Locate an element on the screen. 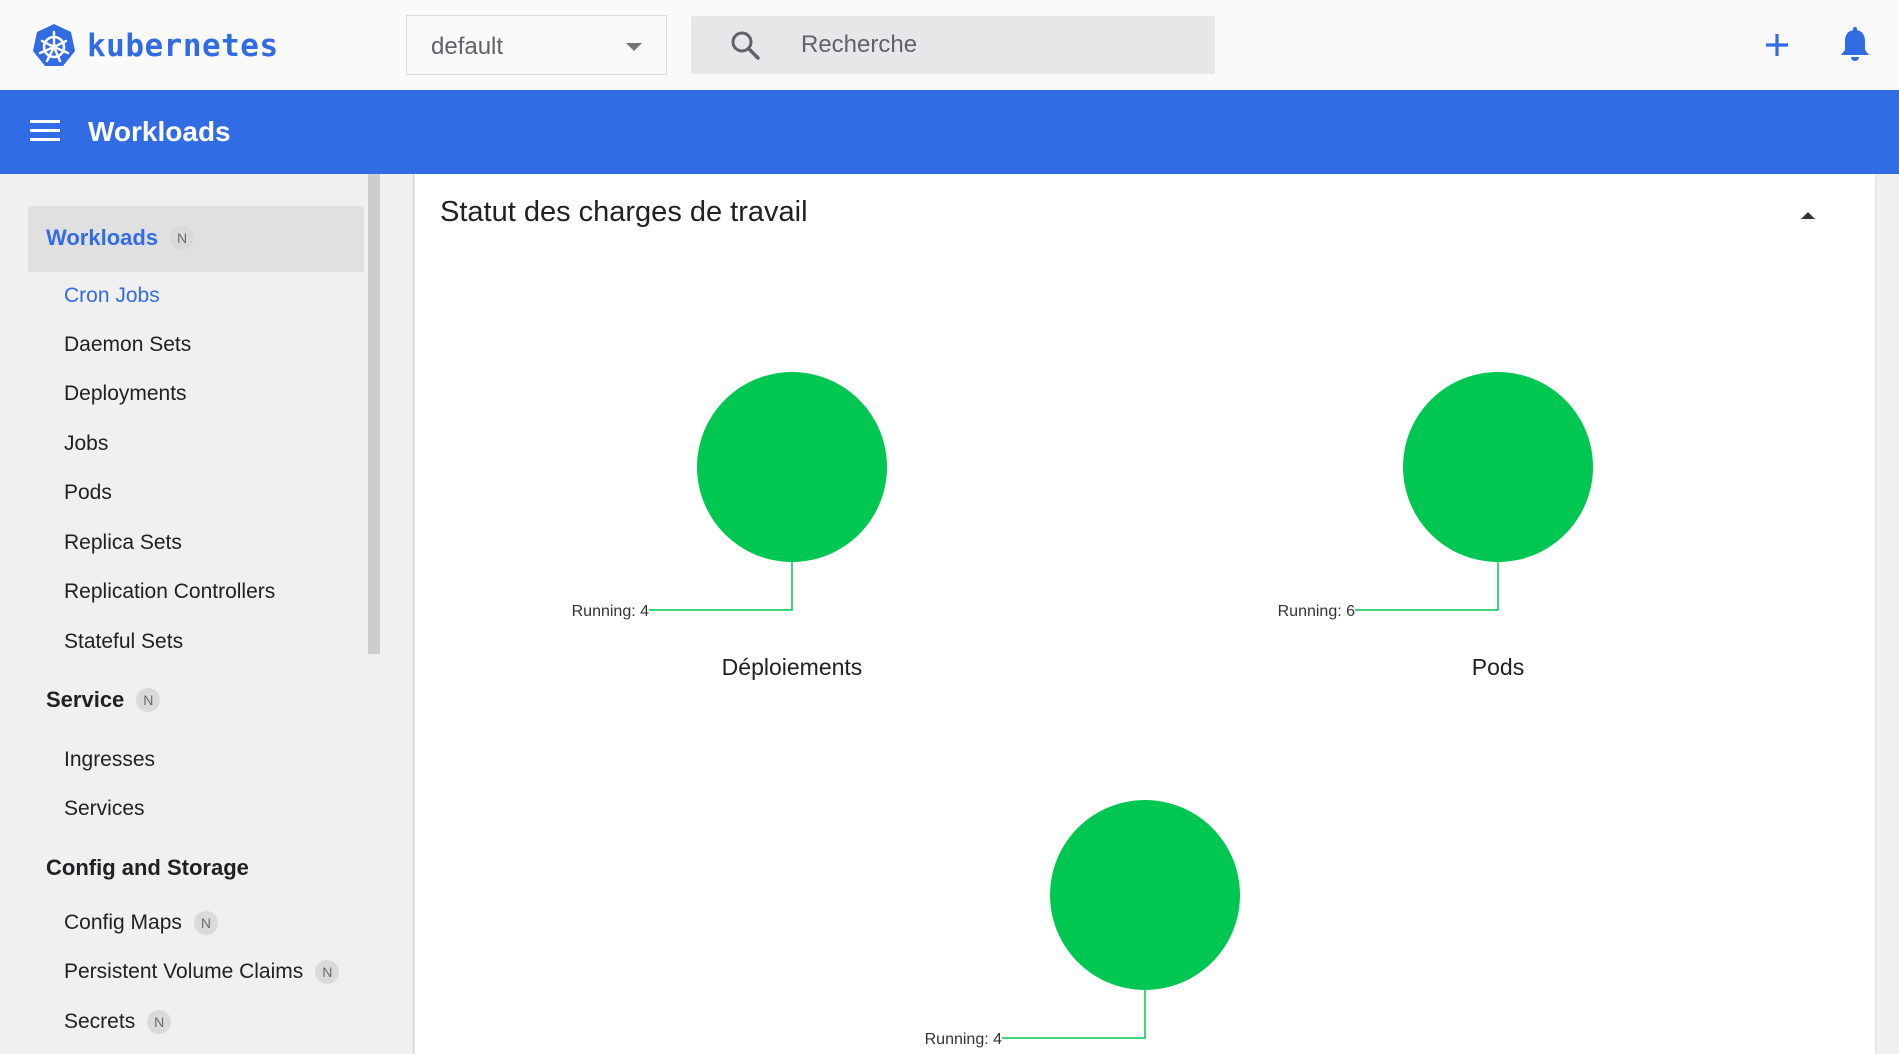 This screenshot has height=1054, width=1899. sidebar-section-service: Service N is located at coordinates (103, 700).